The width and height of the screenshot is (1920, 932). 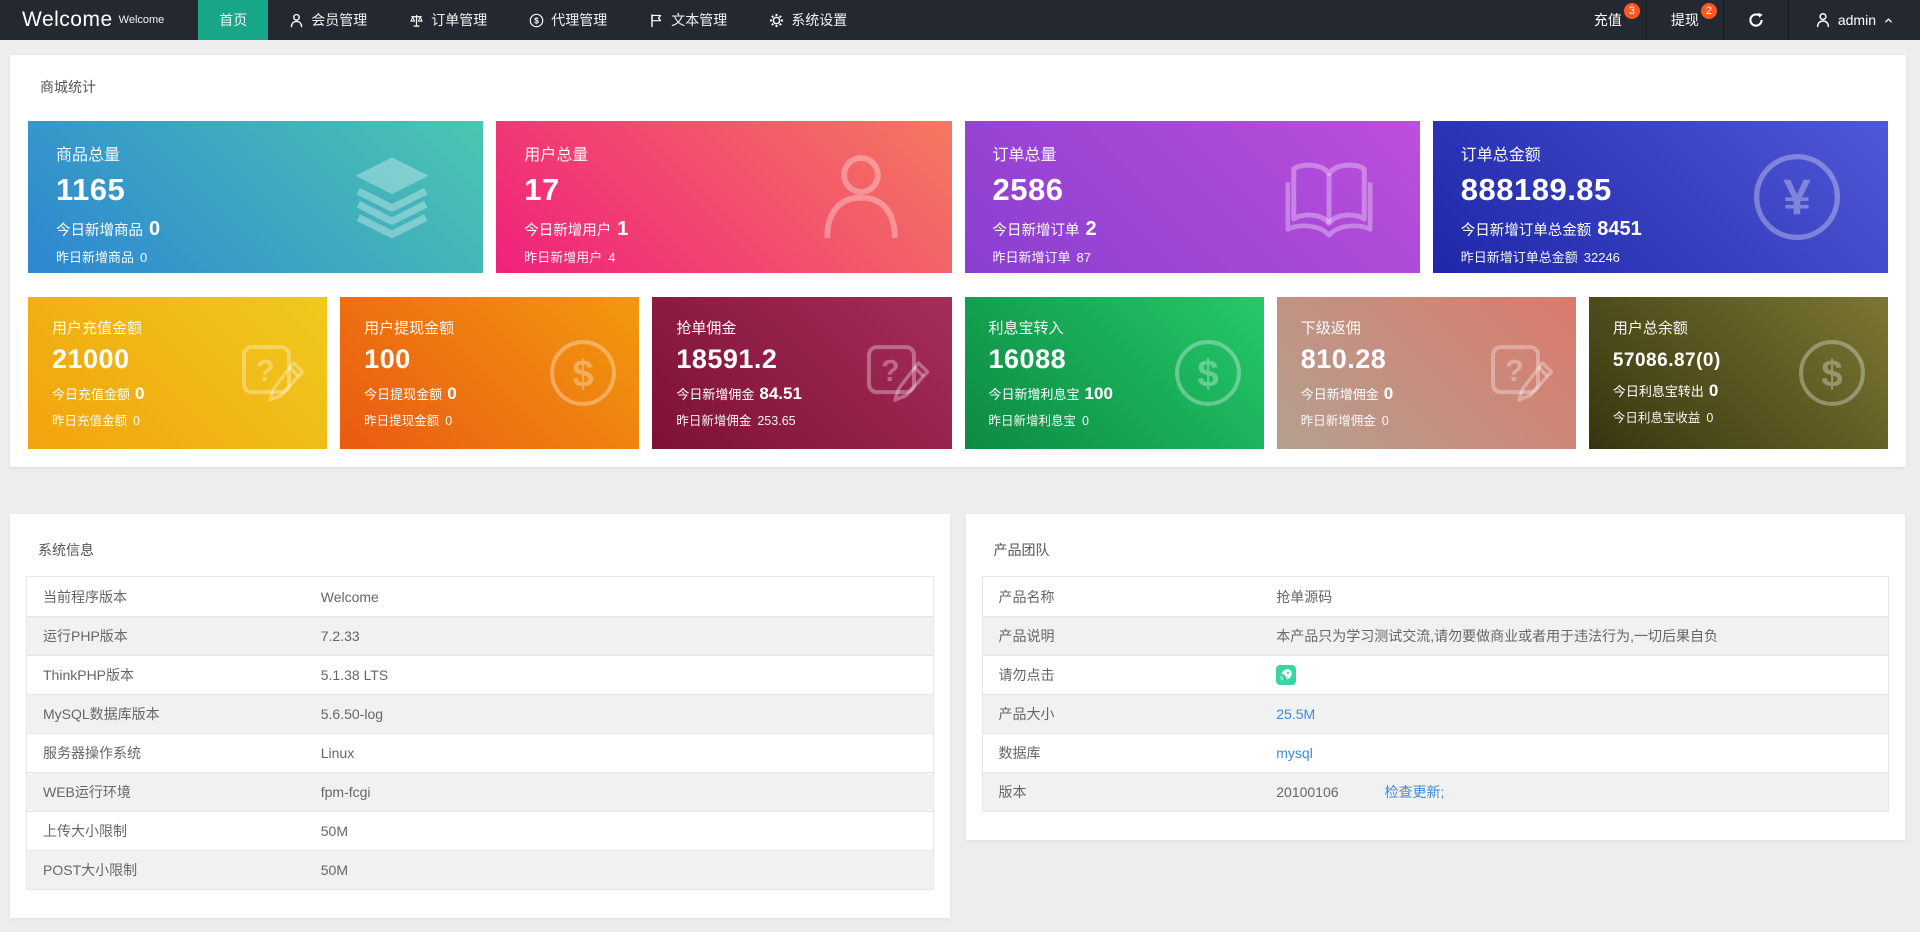 I want to click on table-row: MySQL数据库版本 5.6.50-log, so click(x=480, y=713).